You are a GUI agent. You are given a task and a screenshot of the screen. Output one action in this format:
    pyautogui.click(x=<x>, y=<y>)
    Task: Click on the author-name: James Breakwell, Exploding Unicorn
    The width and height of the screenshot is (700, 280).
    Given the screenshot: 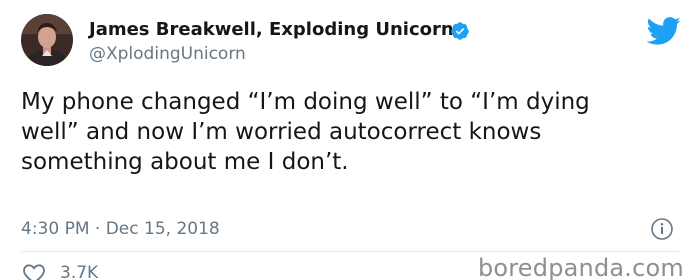 What is the action you would take?
    pyautogui.click(x=271, y=30)
    